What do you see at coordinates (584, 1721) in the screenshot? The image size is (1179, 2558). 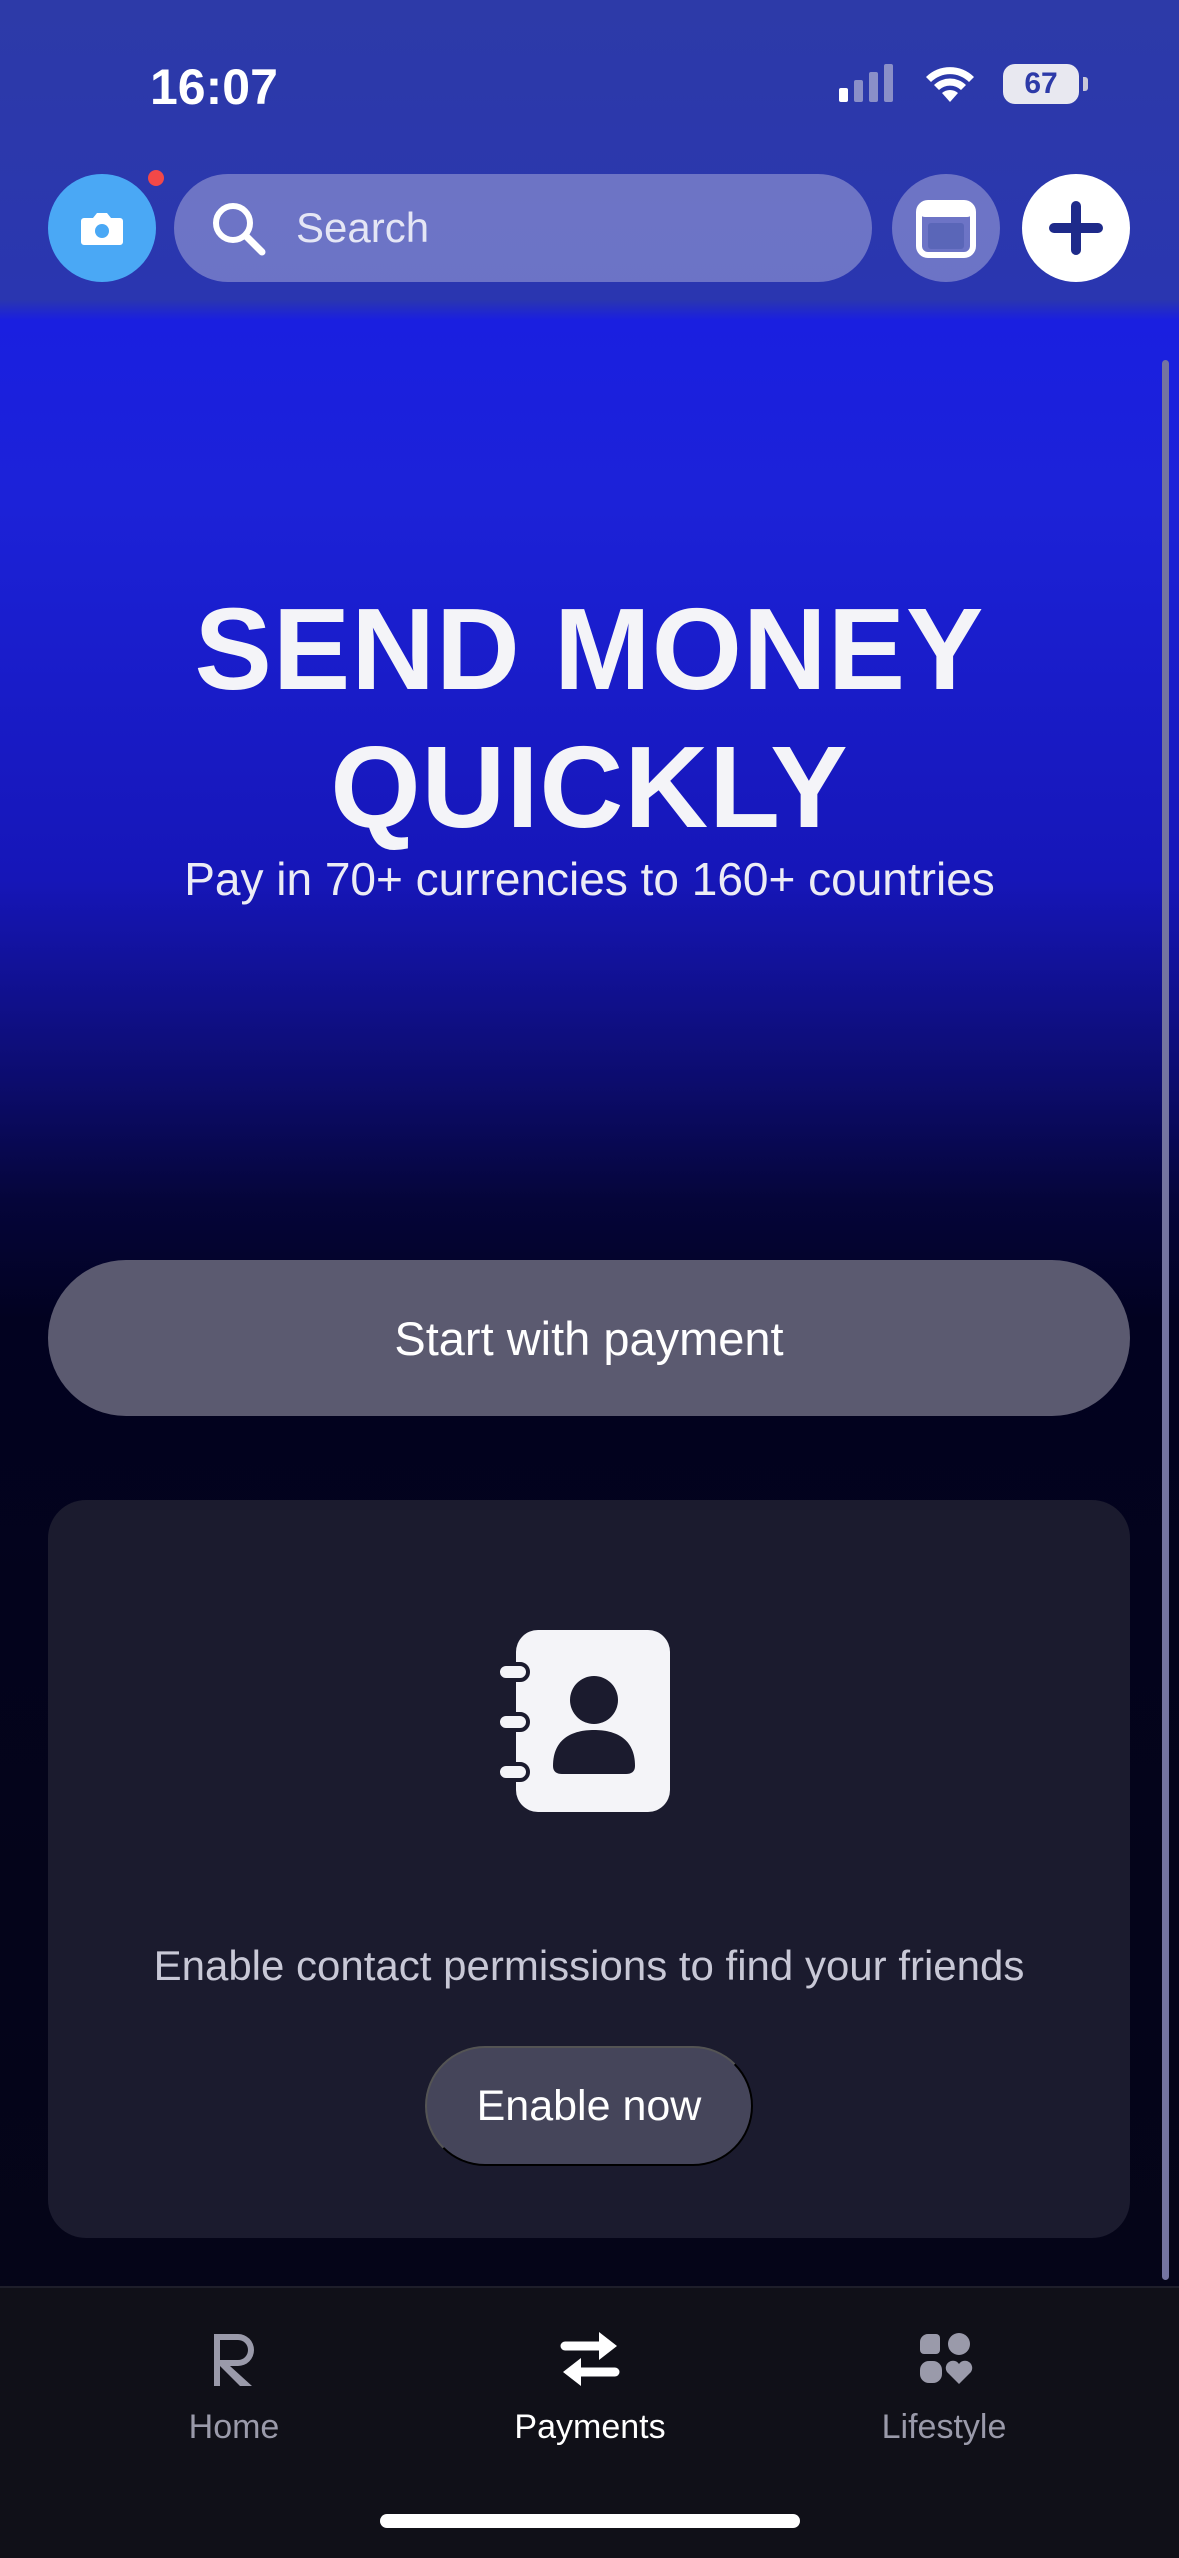 I see `contact-book-icon` at bounding box center [584, 1721].